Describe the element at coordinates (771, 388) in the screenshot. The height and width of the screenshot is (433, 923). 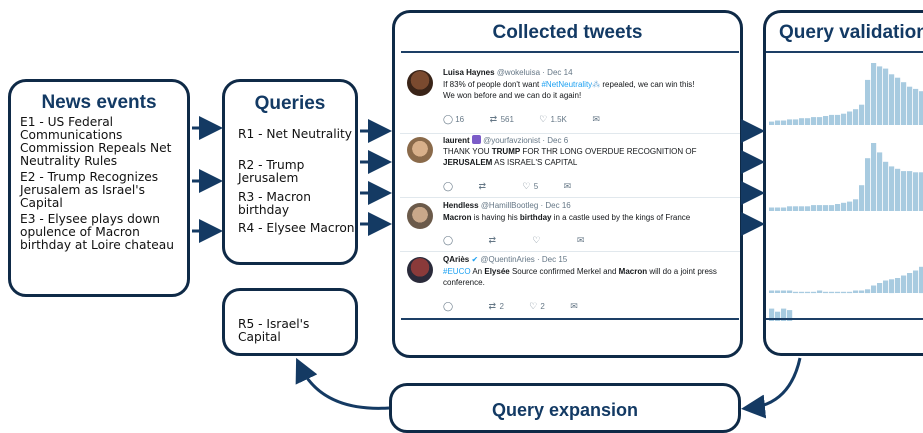
I see `arrow-validation-to-expansion` at that location.